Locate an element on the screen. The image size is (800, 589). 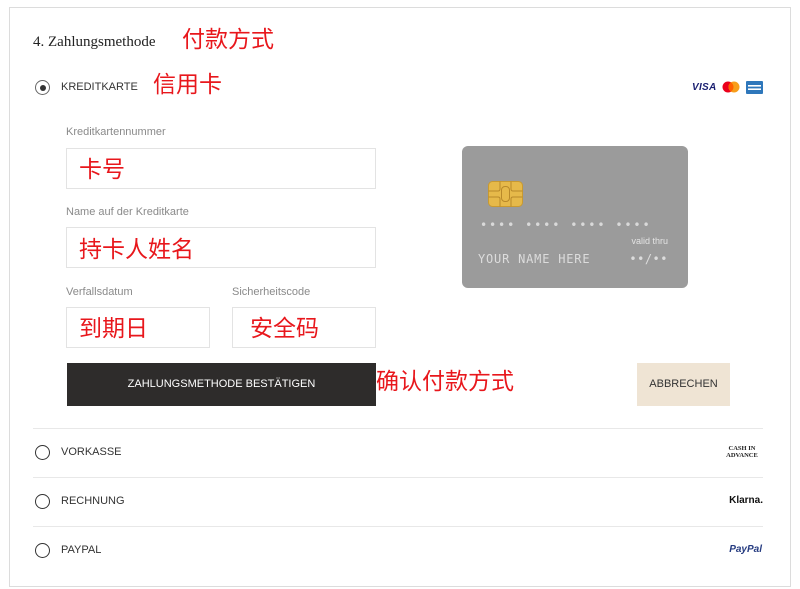
cash-in-advance-logo-line-1: CASH IN is located at coordinates (742, 448).